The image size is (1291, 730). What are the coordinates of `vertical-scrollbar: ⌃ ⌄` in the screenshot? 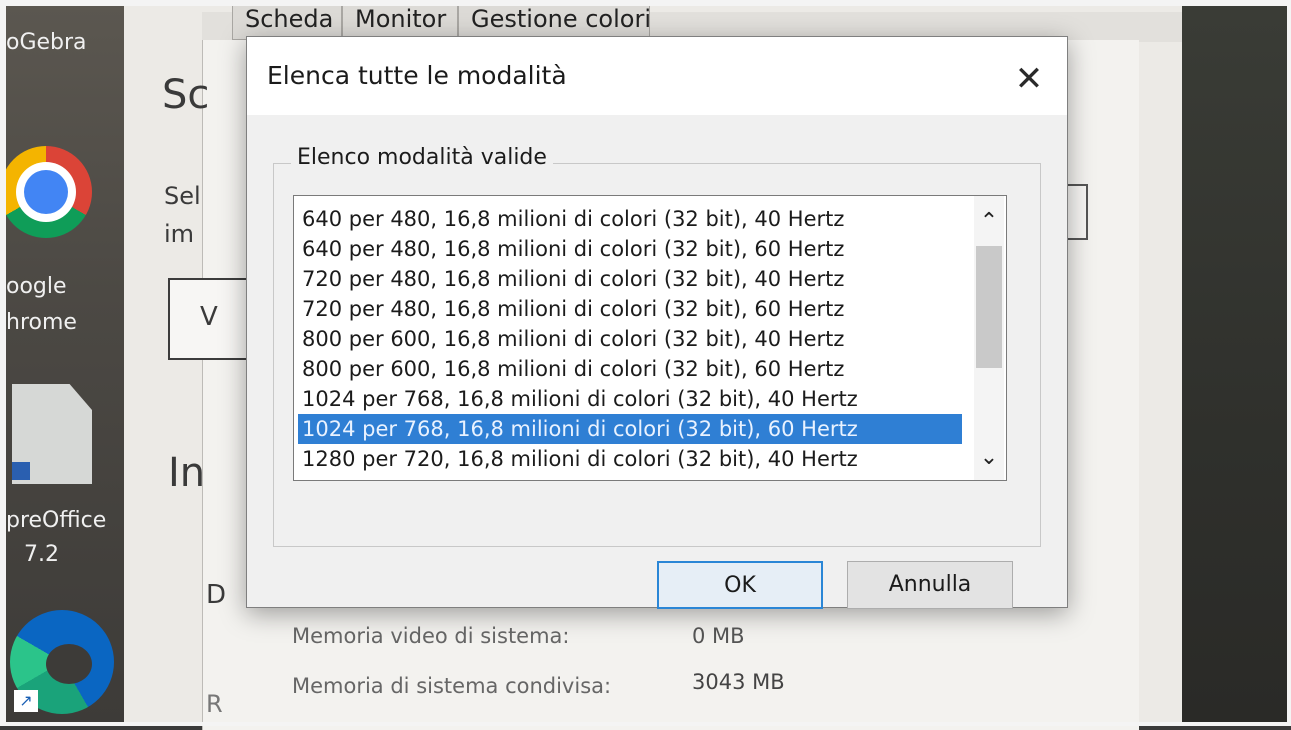 It's located at (989, 338).